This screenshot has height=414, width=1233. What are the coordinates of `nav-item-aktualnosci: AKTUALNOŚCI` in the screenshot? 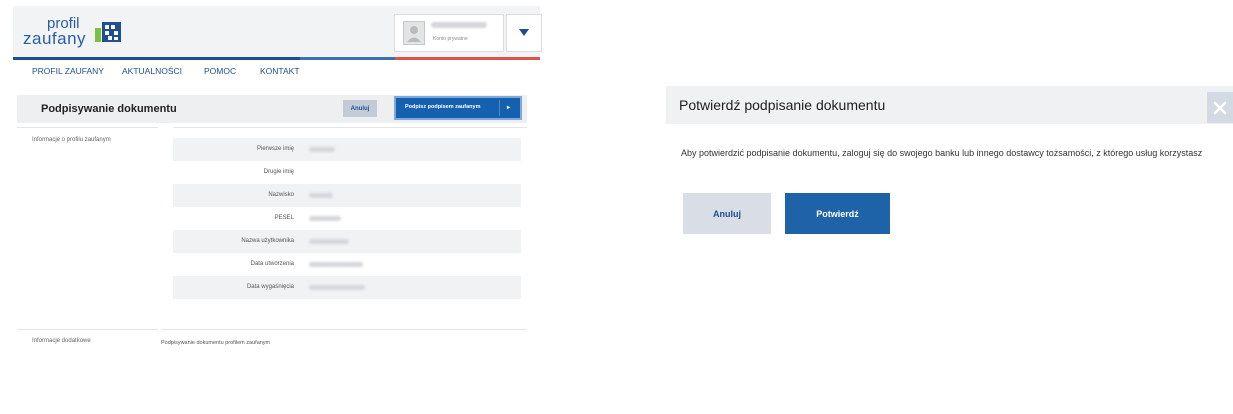 It's located at (152, 71).